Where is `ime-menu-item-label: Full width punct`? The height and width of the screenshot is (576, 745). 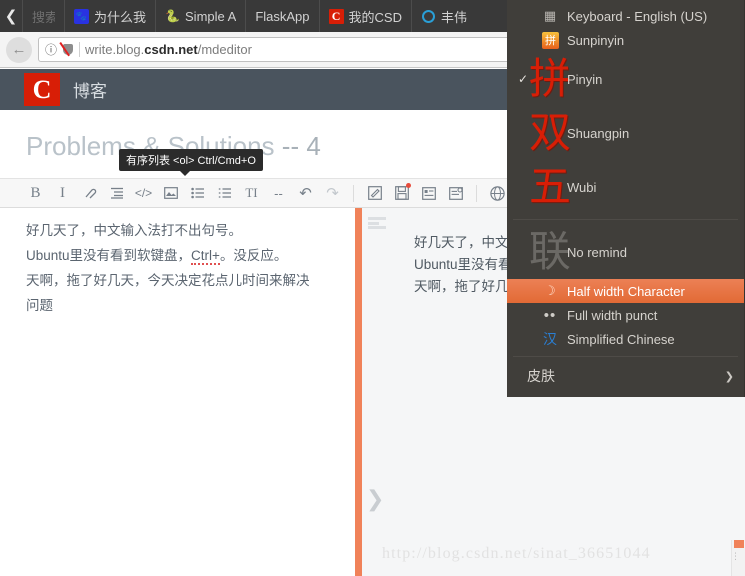
ime-menu-item-label: Full width punct is located at coordinates (612, 315).